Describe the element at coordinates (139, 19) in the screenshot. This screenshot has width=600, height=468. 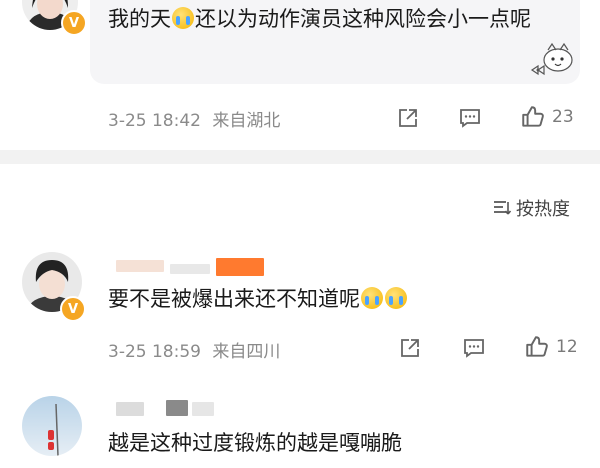
I see `comment-text-part: 我的天` at that location.